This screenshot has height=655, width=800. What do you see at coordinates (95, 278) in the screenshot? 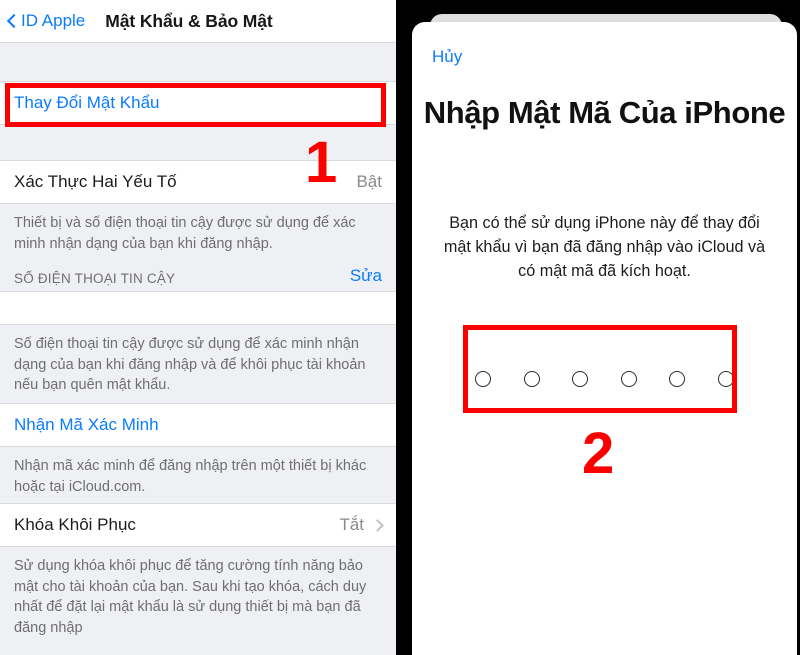
I see `group-header-label: SỐ ĐIỆN THOẠI TIN CẬY` at bounding box center [95, 278].